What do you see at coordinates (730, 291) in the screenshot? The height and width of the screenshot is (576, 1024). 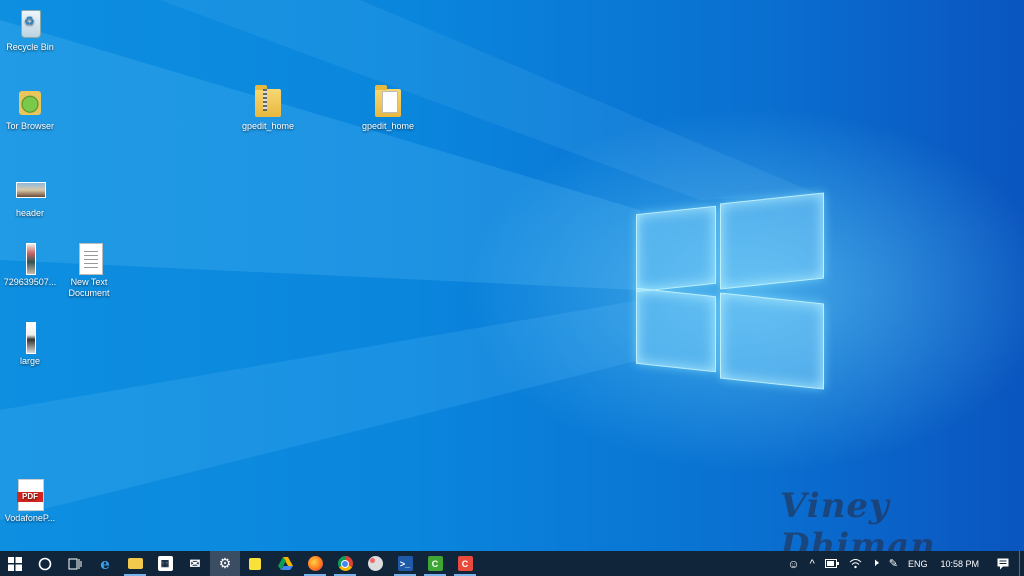 I see `windows-logo-wallpaper` at bounding box center [730, 291].